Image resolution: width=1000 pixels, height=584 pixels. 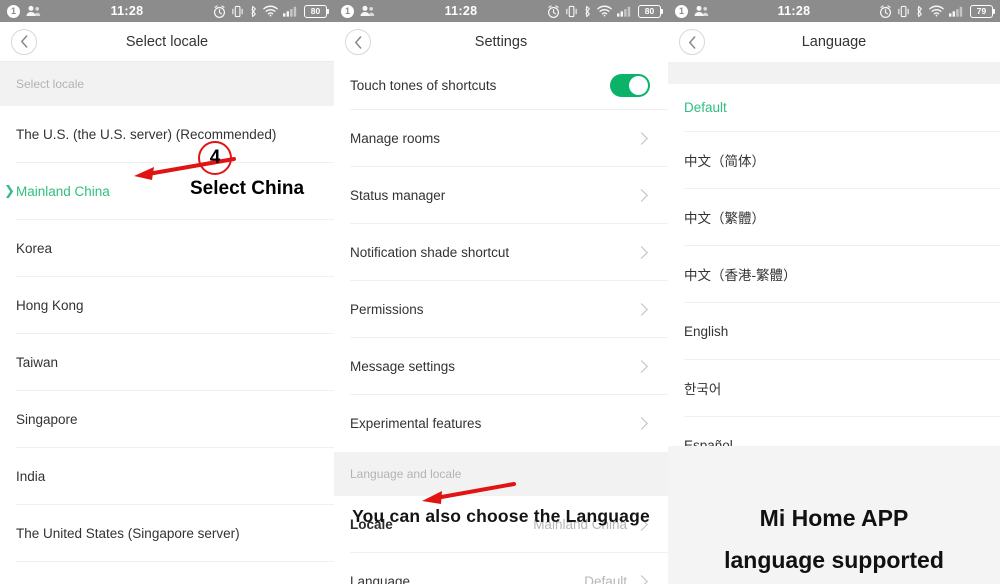 I want to click on setting-row-label: Manage rooms, so click(x=395, y=138).